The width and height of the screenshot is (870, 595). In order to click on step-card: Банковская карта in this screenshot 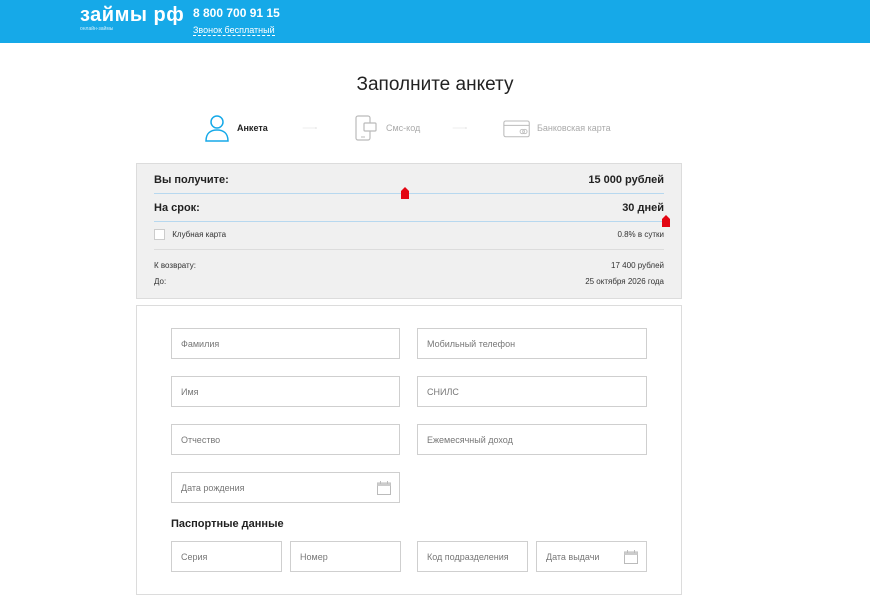, I will do `click(557, 128)`.